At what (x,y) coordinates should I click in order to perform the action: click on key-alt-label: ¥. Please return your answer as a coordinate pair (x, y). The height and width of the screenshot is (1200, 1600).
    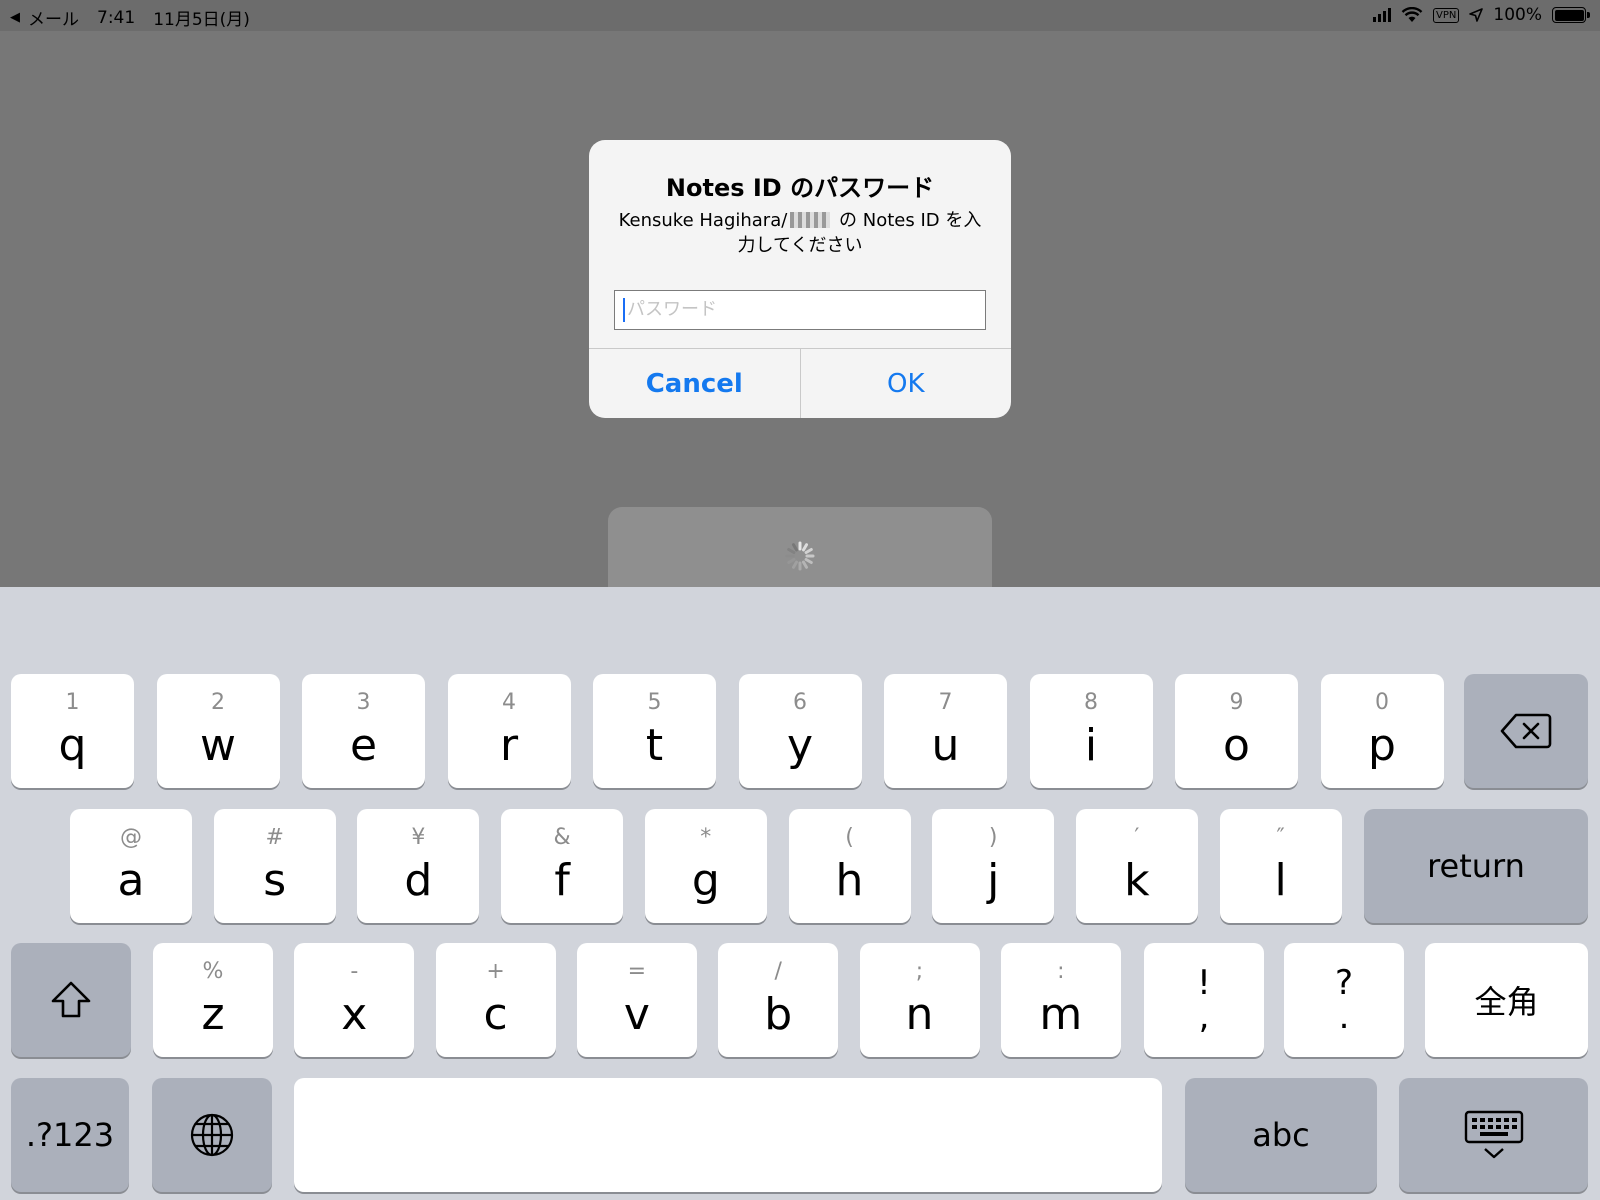
    Looking at the image, I should click on (418, 837).